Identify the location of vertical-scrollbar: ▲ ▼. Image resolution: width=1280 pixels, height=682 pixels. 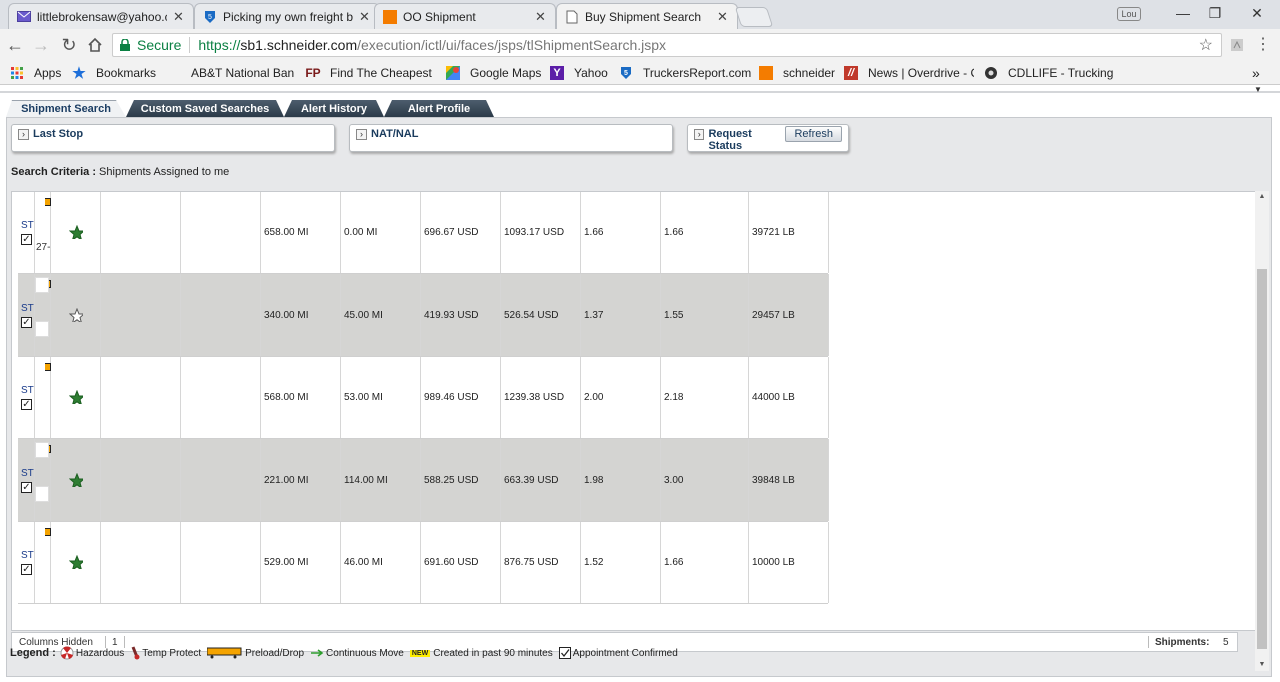
(1262, 431).